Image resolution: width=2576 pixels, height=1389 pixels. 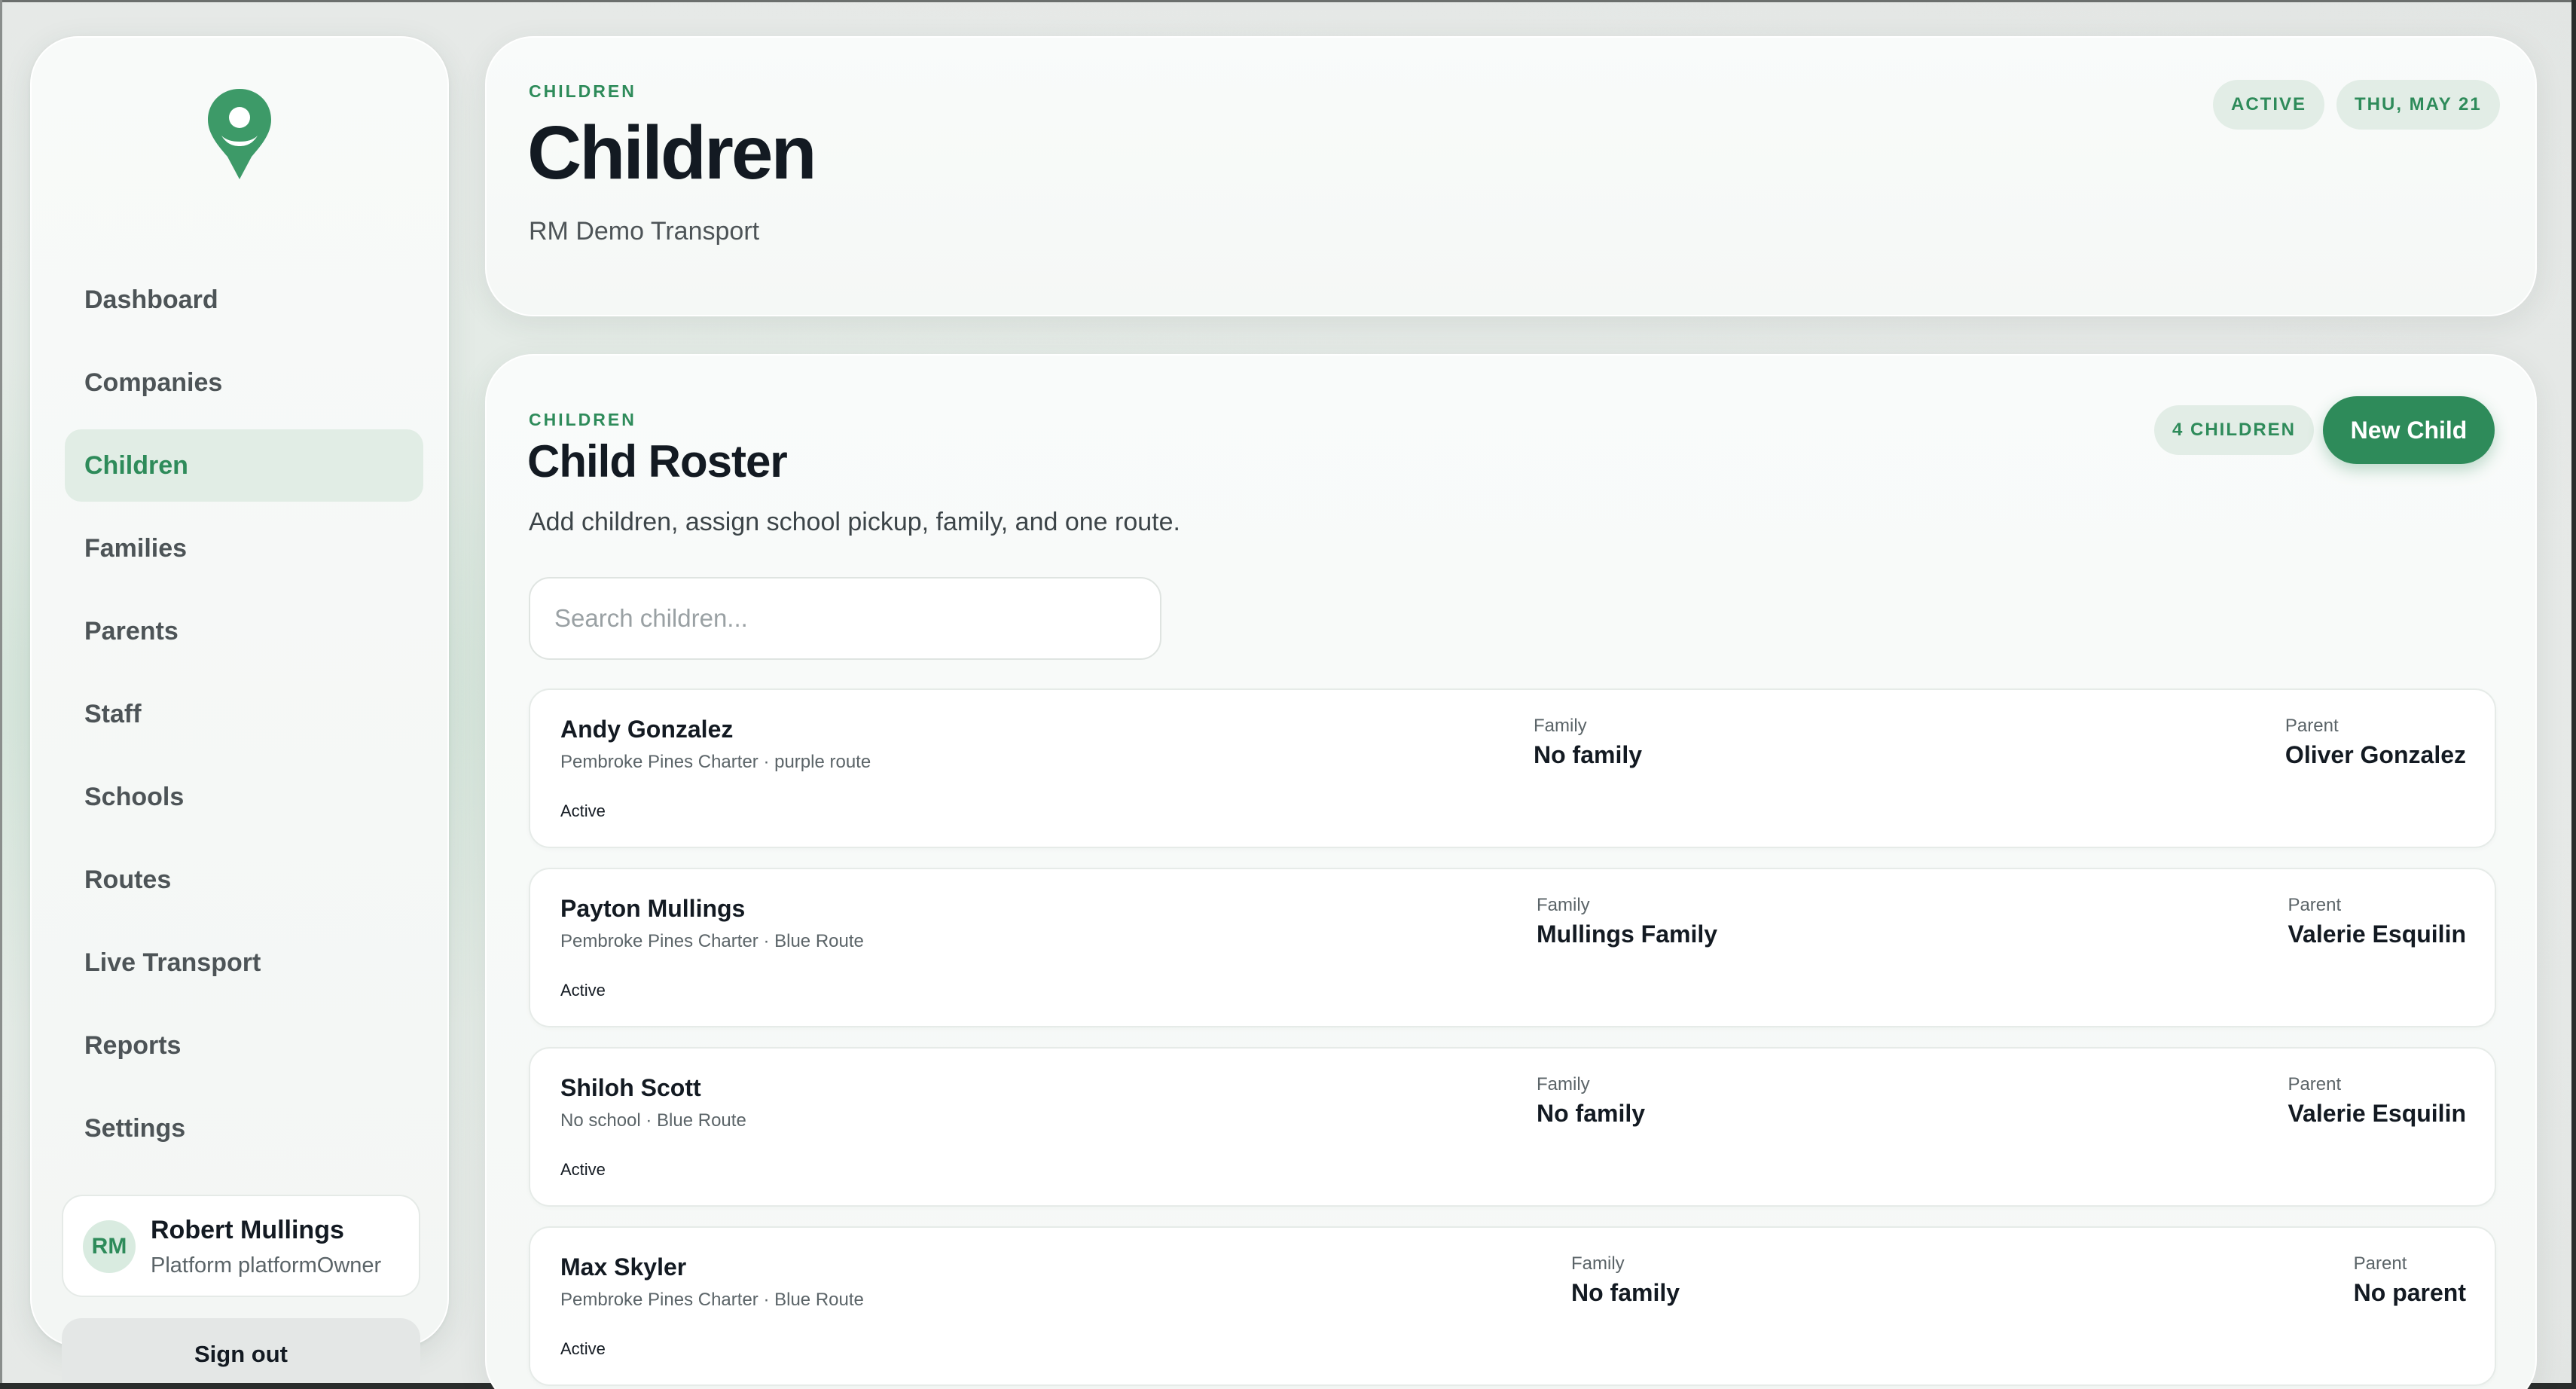 I want to click on children-count-badge: 4 CHILDREN, so click(x=2235, y=430).